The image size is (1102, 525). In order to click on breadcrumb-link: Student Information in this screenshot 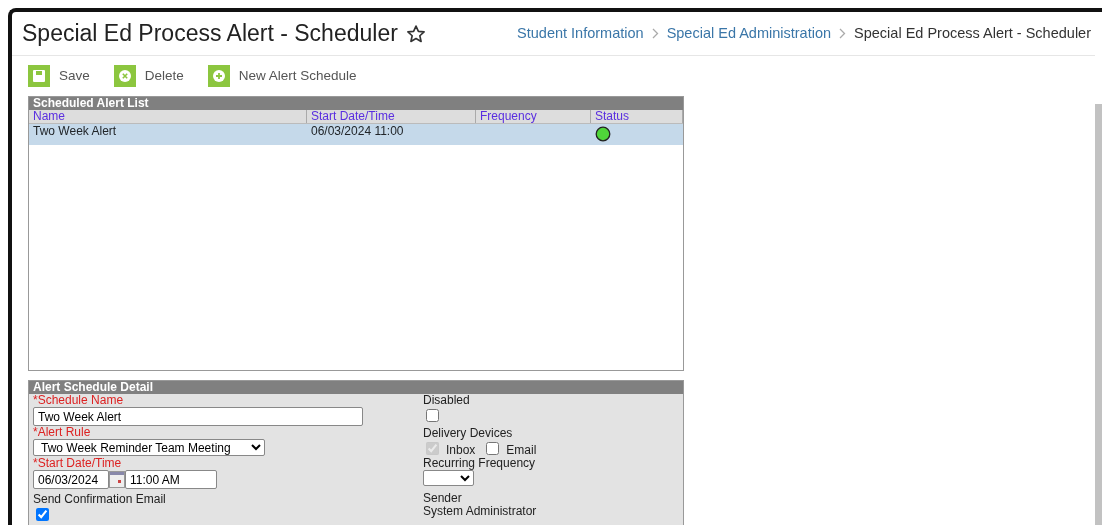, I will do `click(580, 33)`.